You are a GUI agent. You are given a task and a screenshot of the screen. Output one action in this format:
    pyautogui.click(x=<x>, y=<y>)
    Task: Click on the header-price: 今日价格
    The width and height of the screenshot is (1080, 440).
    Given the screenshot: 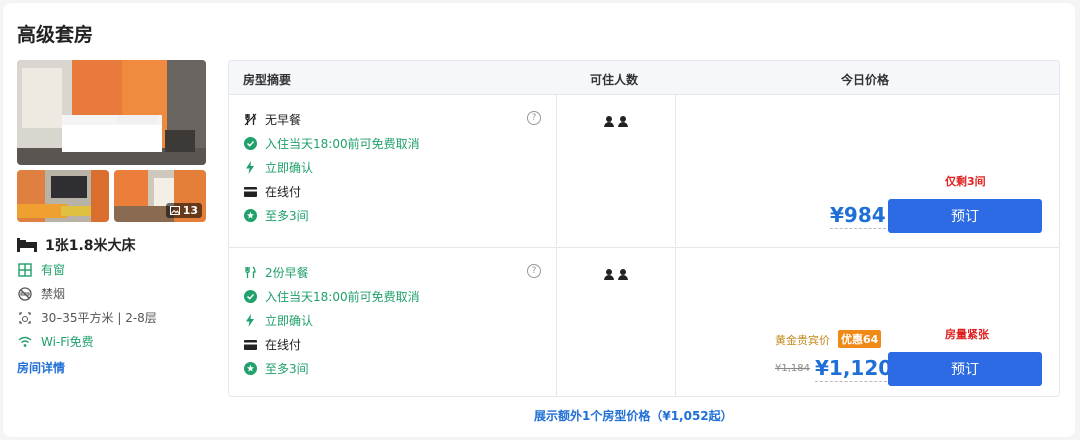 What is the action you would take?
    pyautogui.click(x=865, y=80)
    